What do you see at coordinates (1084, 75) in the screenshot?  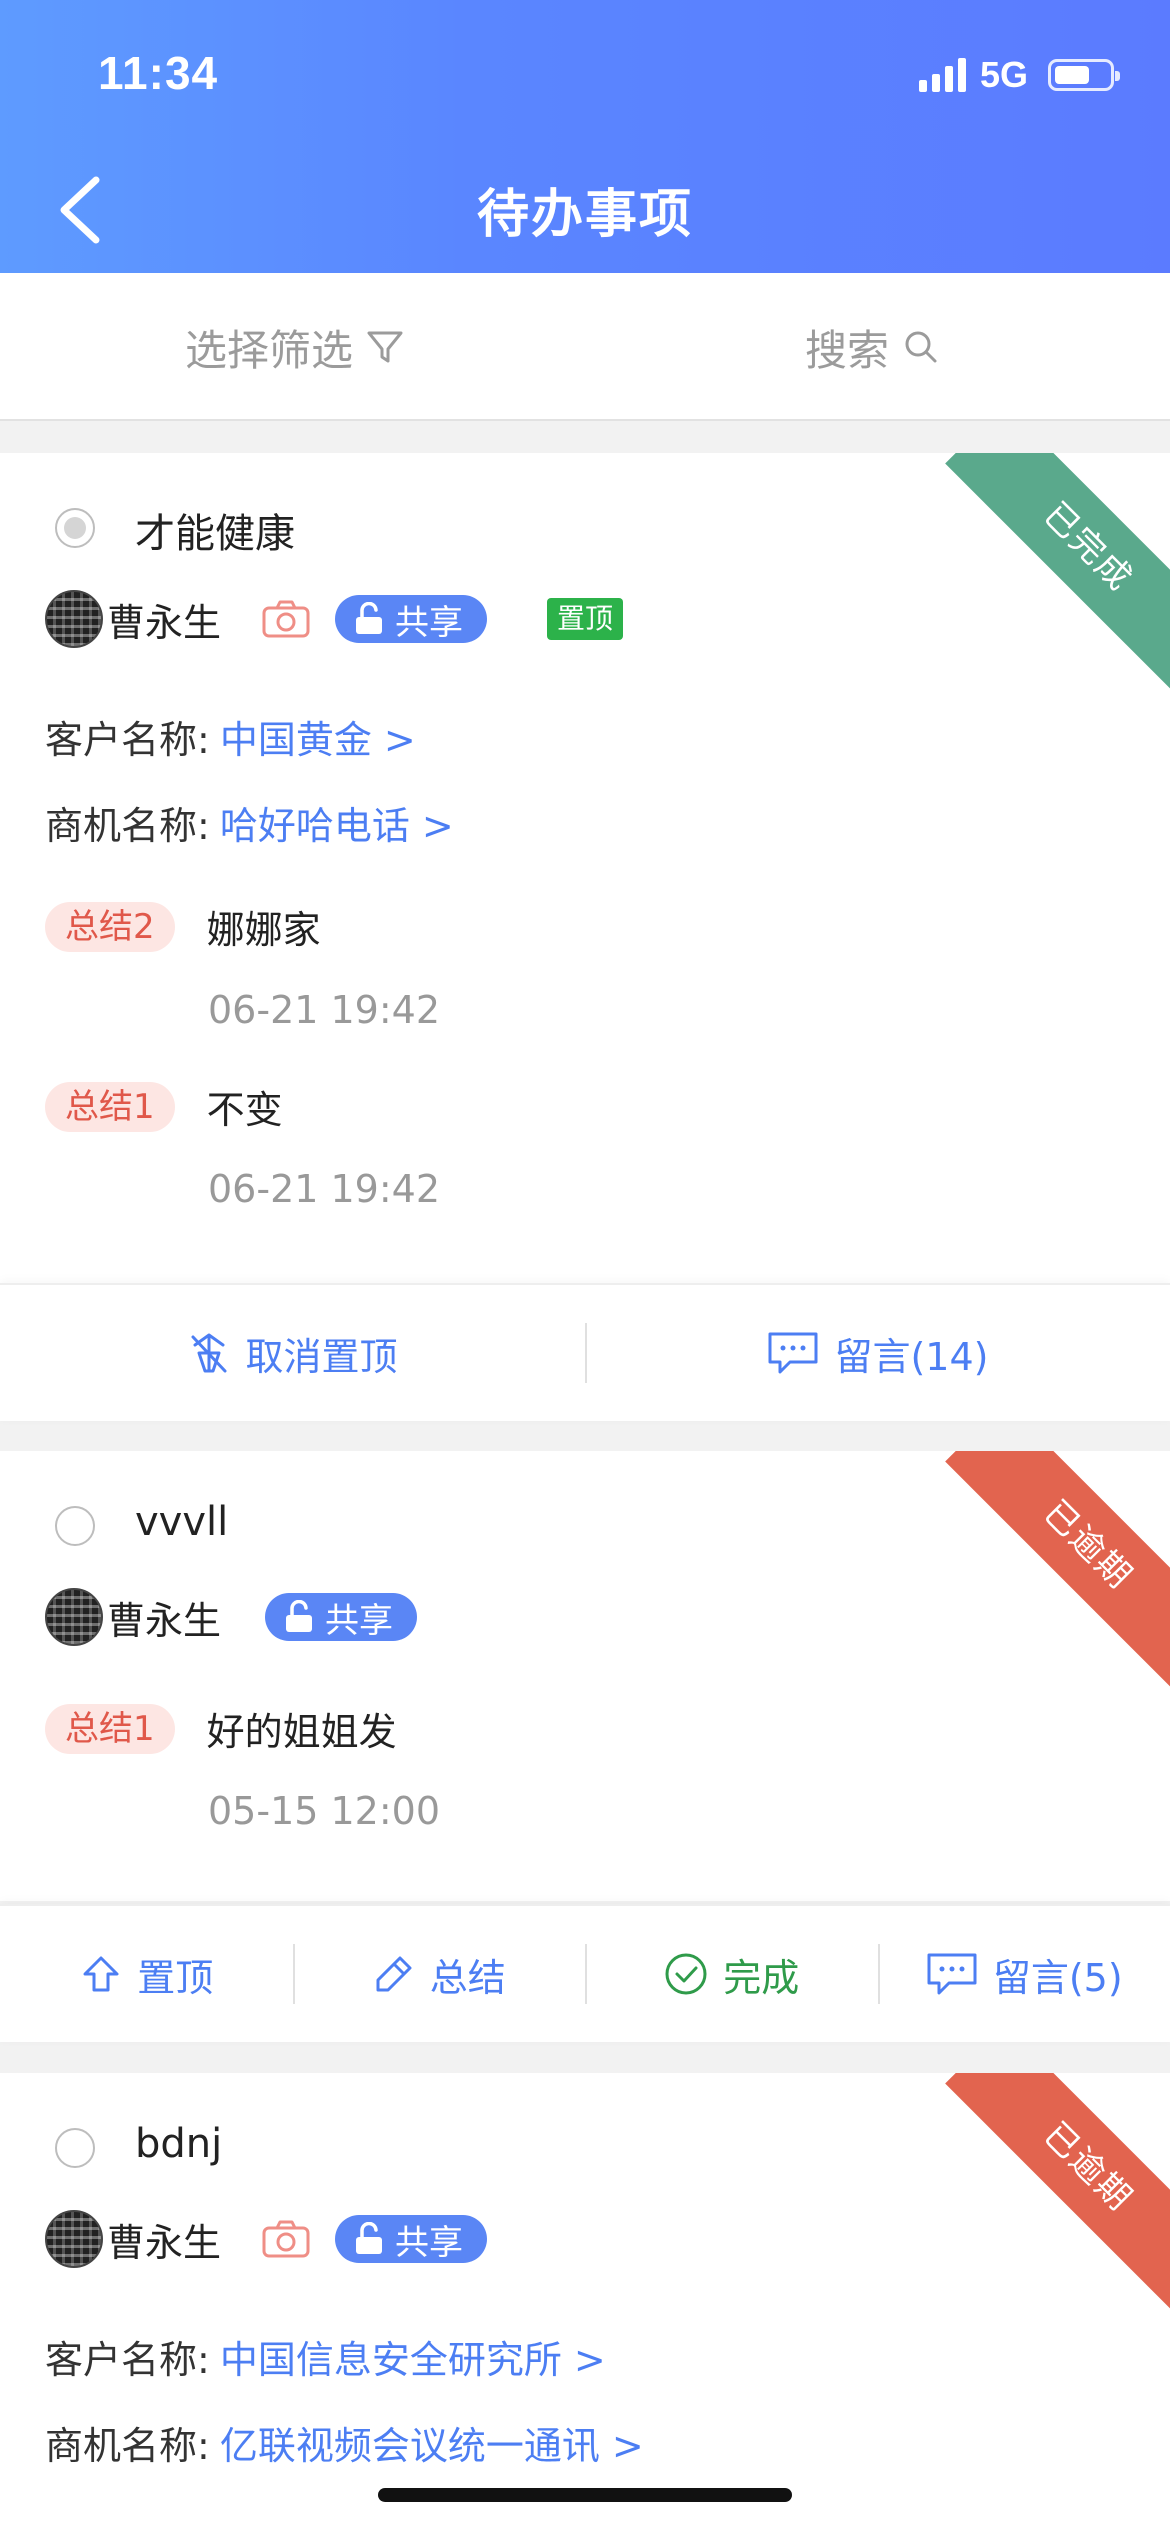 I see `battery-icon` at bounding box center [1084, 75].